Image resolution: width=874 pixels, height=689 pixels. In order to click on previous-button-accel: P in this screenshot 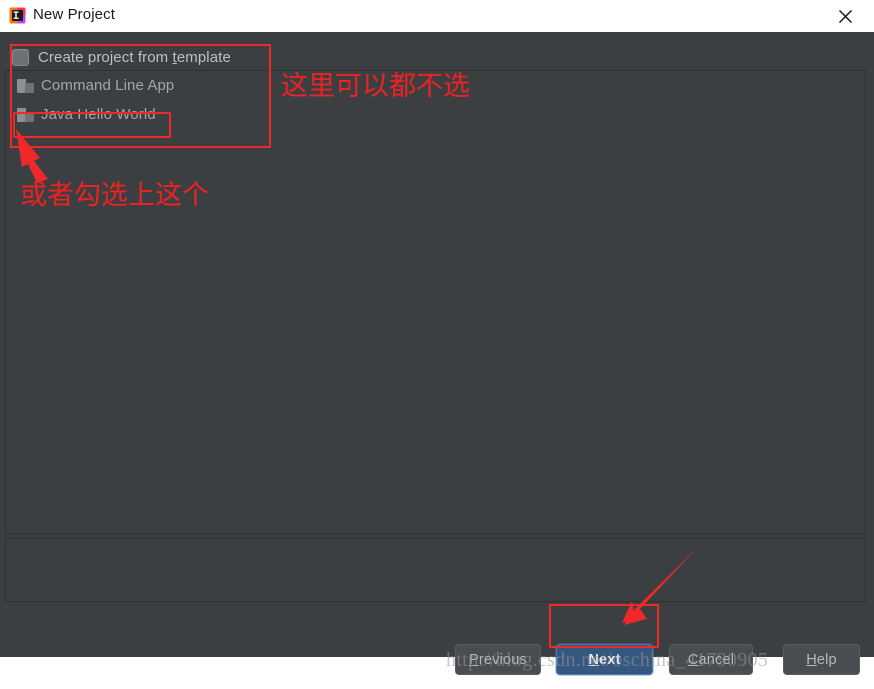, I will do `click(473, 659)`.